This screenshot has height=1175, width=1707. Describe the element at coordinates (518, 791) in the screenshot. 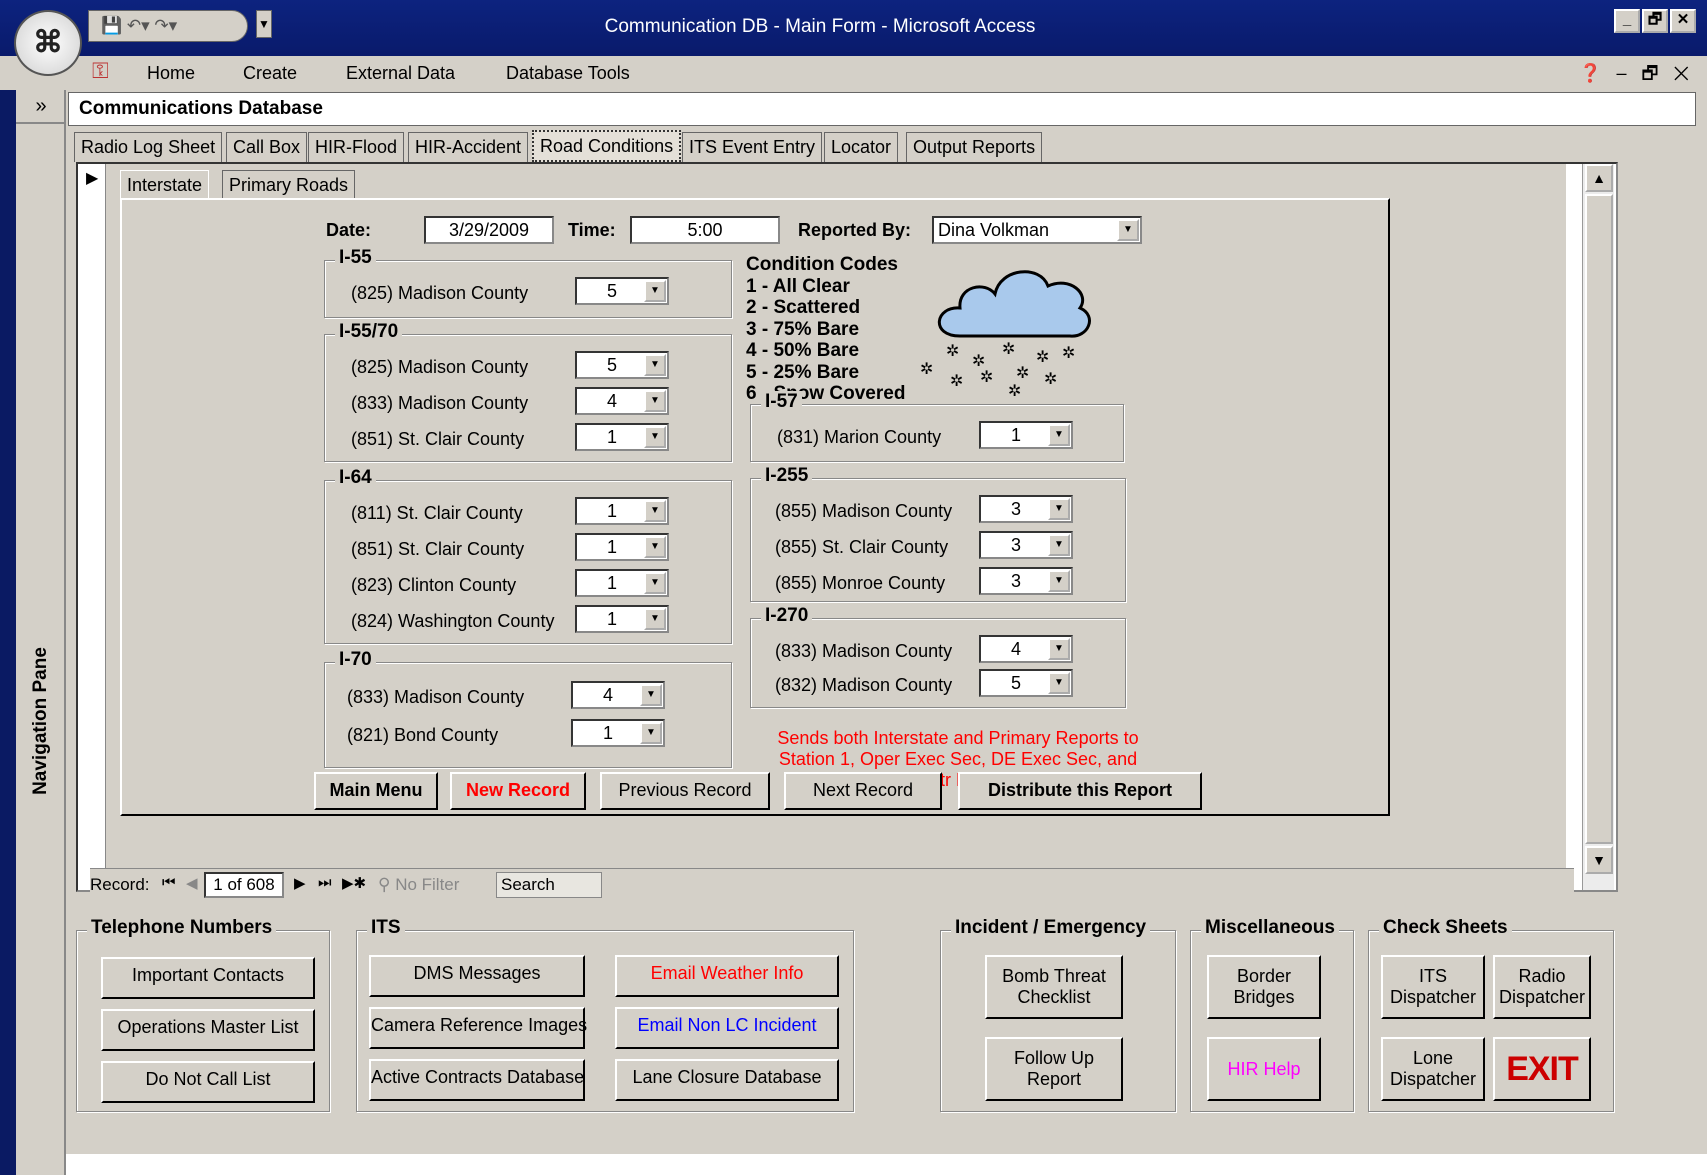

I see `new-record-button: New Record` at that location.